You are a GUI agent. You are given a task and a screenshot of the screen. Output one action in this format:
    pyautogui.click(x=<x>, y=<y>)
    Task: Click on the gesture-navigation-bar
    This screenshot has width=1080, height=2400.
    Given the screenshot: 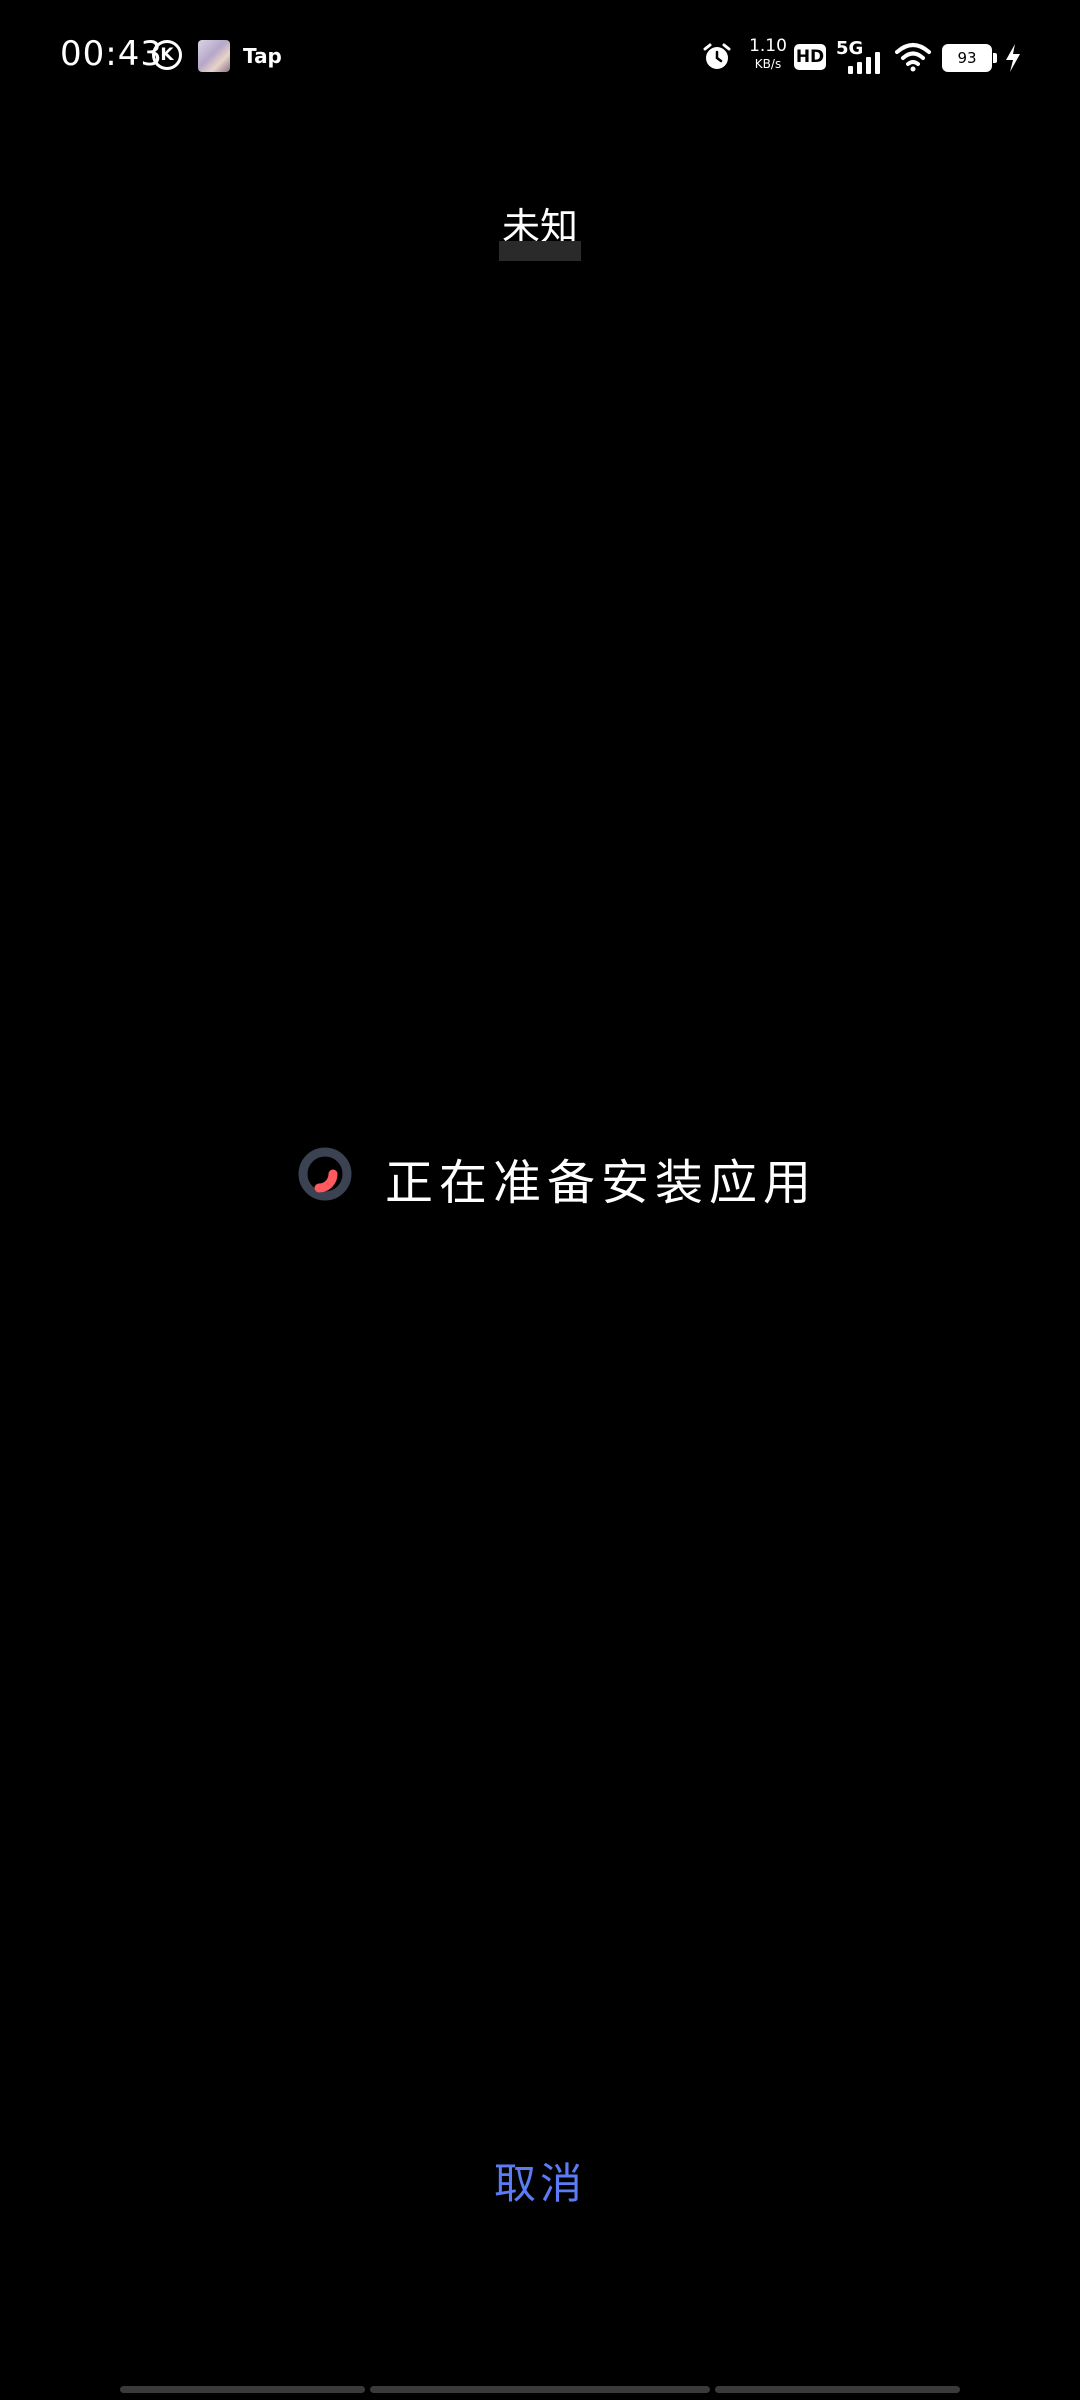 What is the action you would take?
    pyautogui.click(x=540, y=2390)
    